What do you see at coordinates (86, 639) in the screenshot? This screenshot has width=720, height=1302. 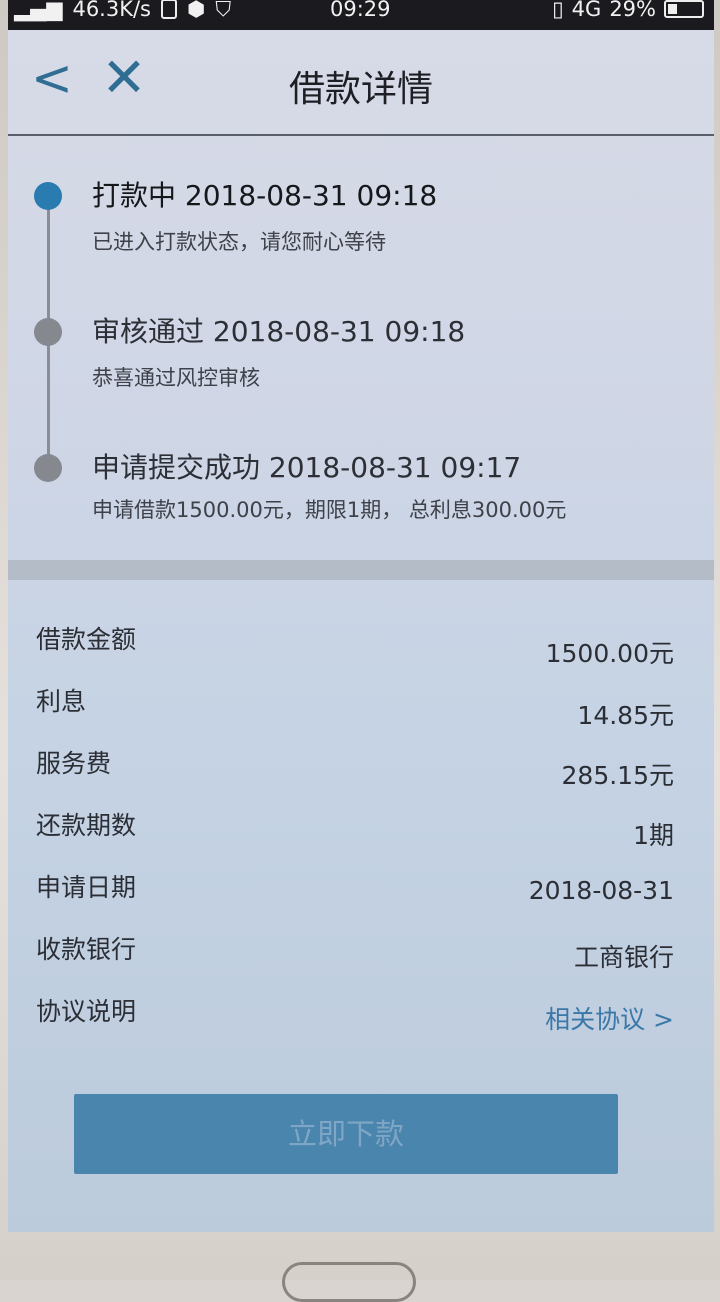 I see `detail-label: 借款金额` at bounding box center [86, 639].